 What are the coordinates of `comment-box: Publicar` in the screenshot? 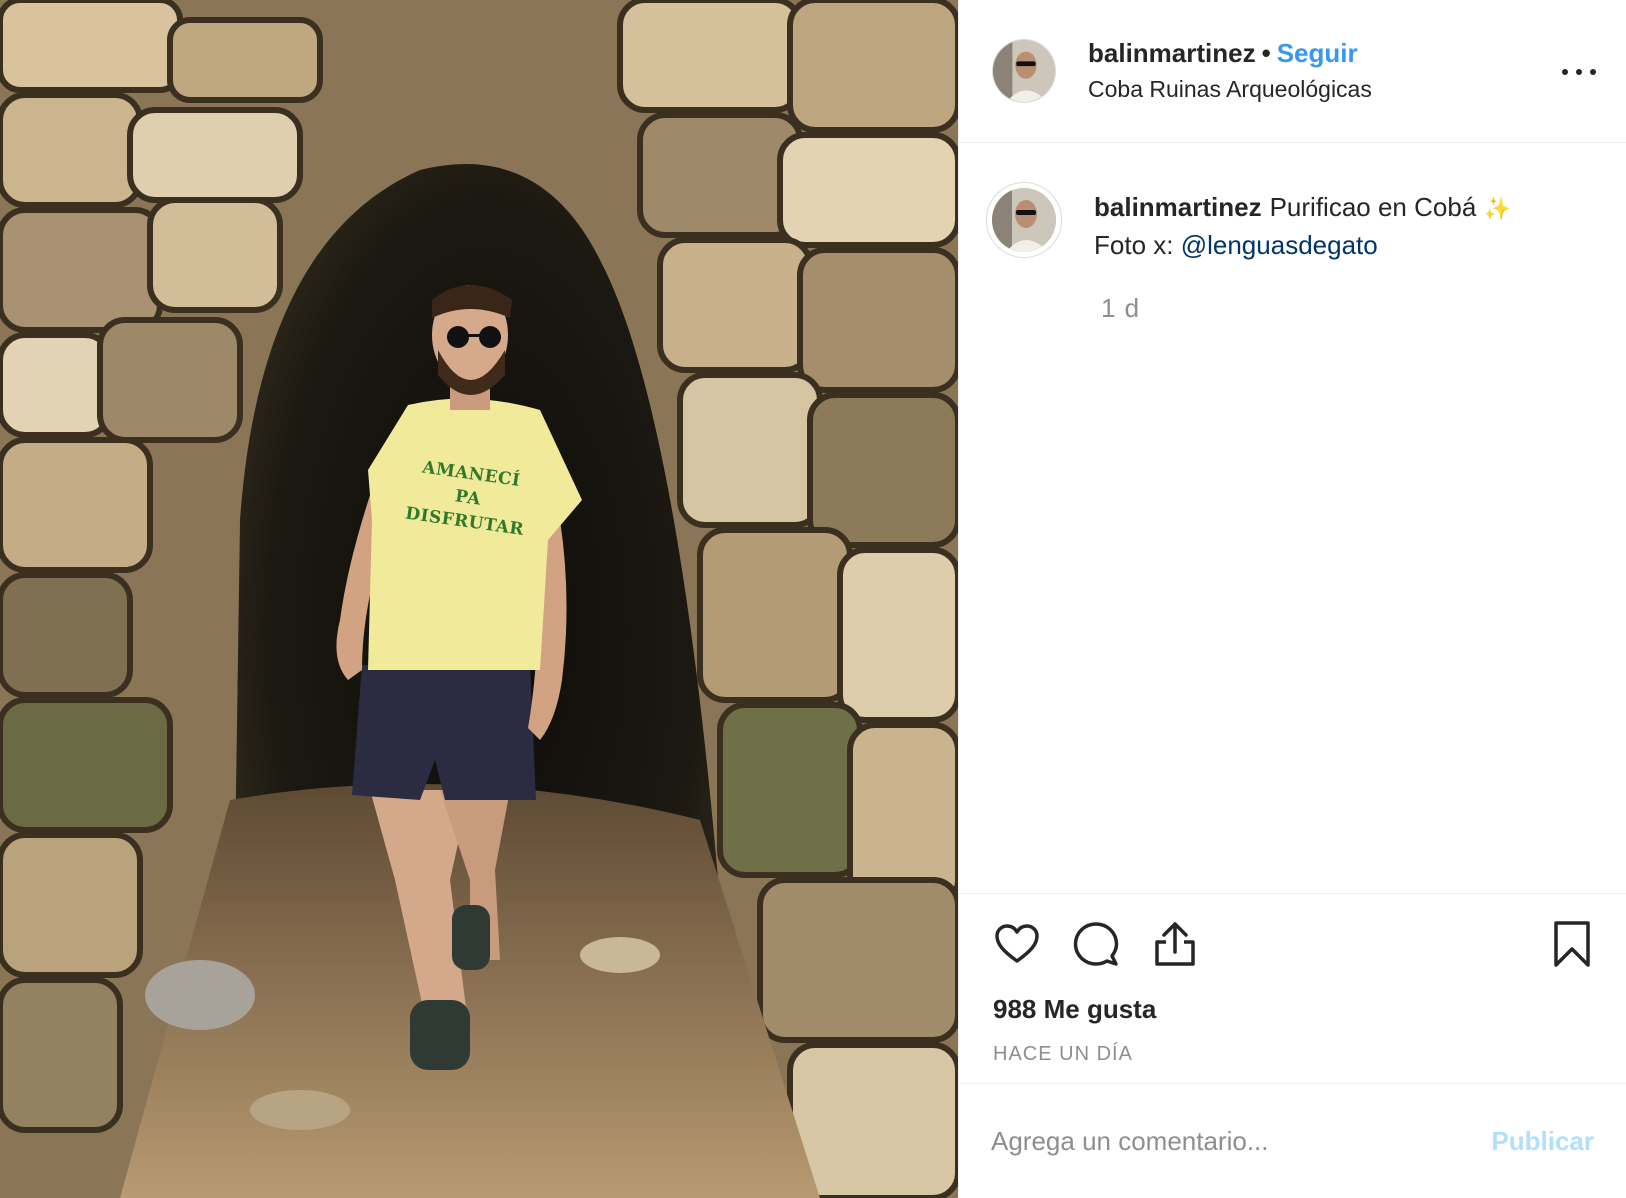 It's located at (1292, 1140).